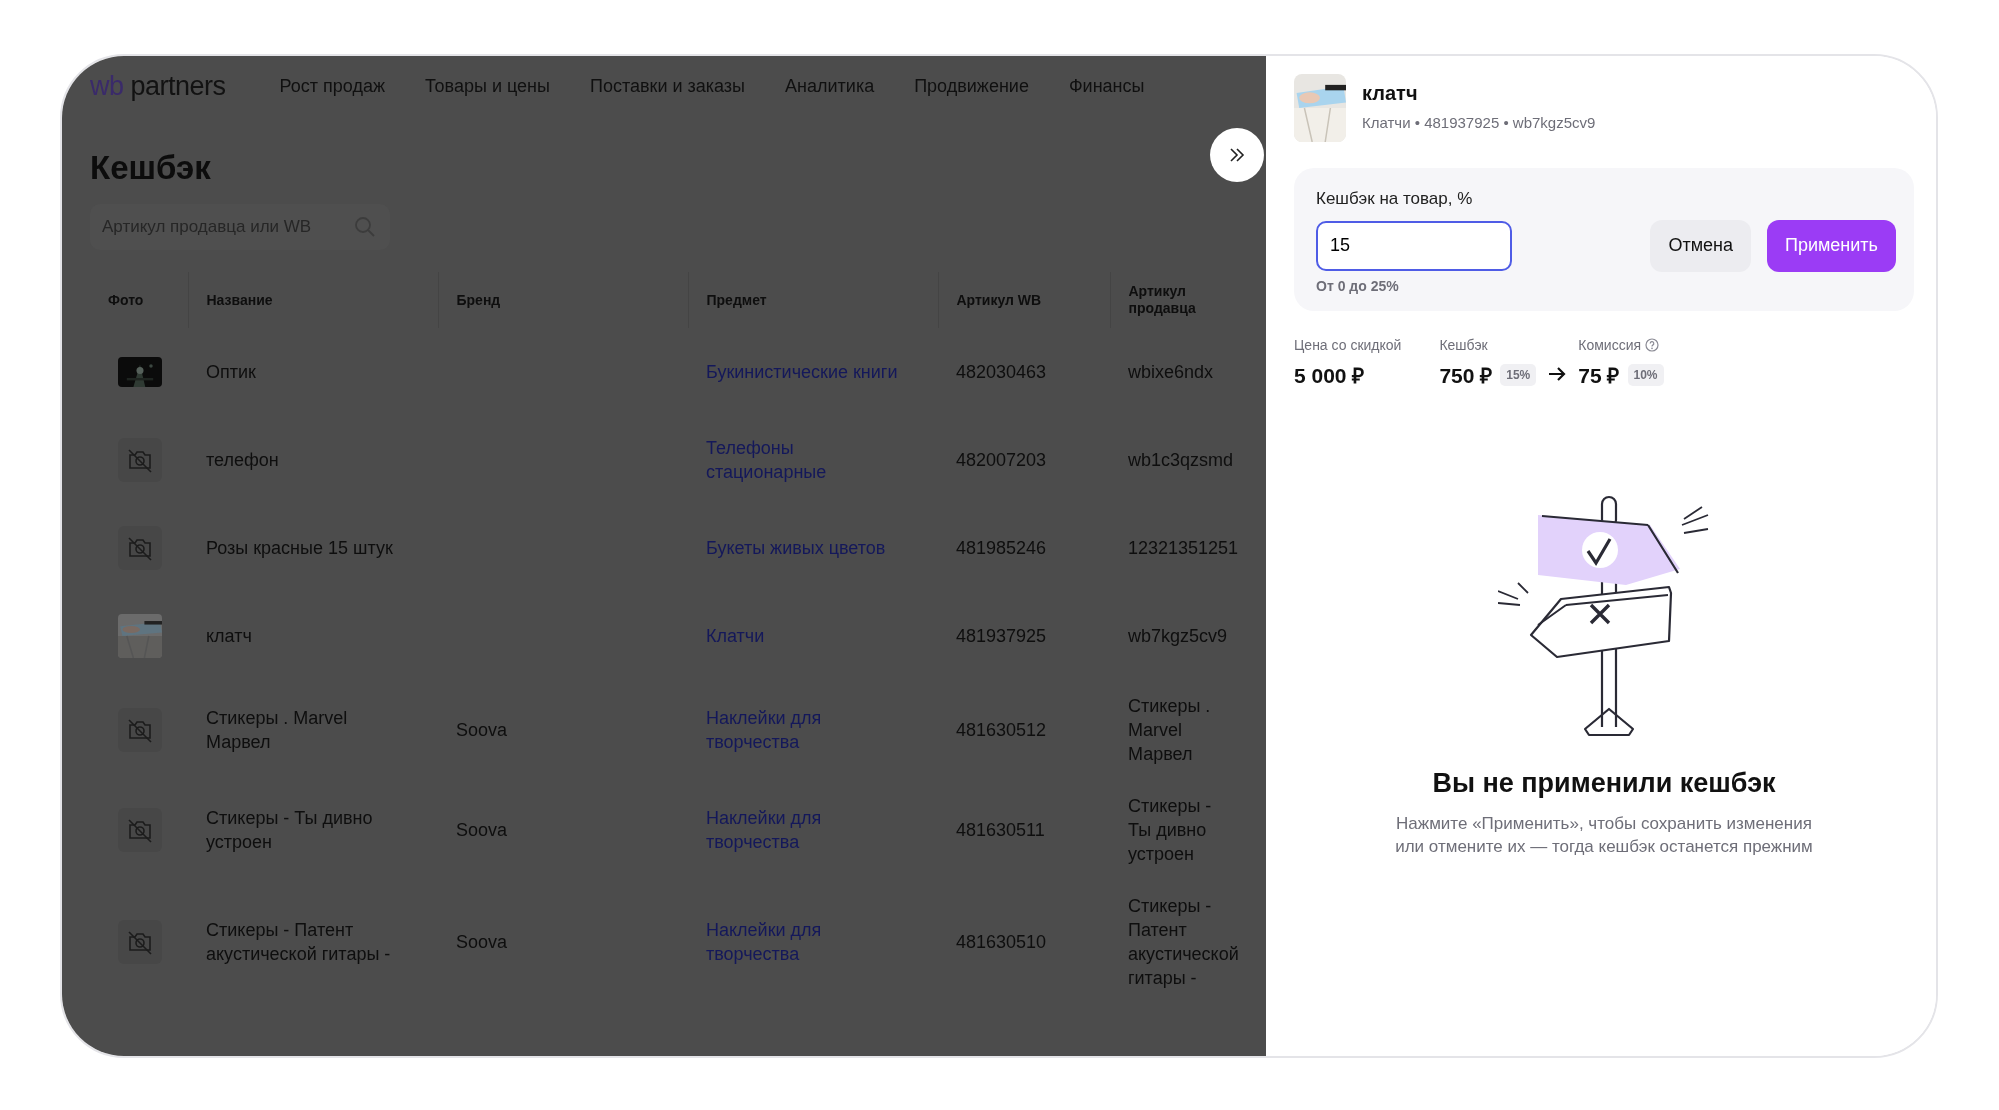 This screenshot has width=1999, height=1110. Describe the element at coordinates (830, 86) in the screenshot. I see `nav-link: Аналитика` at that location.